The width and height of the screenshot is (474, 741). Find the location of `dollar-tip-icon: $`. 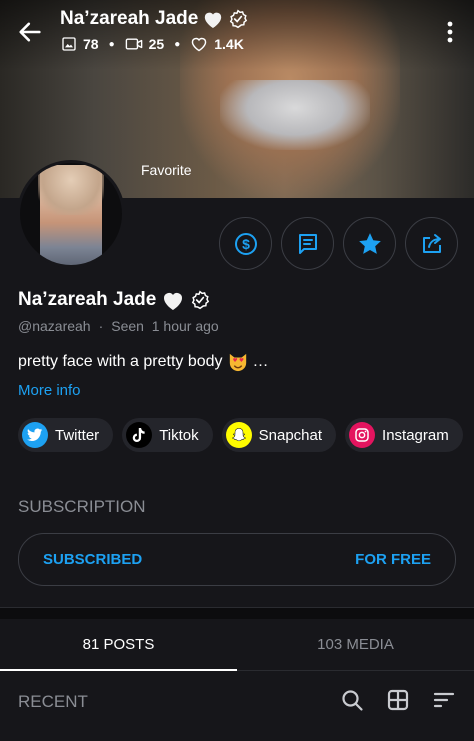

dollar-tip-icon: $ is located at coordinates (245, 243).